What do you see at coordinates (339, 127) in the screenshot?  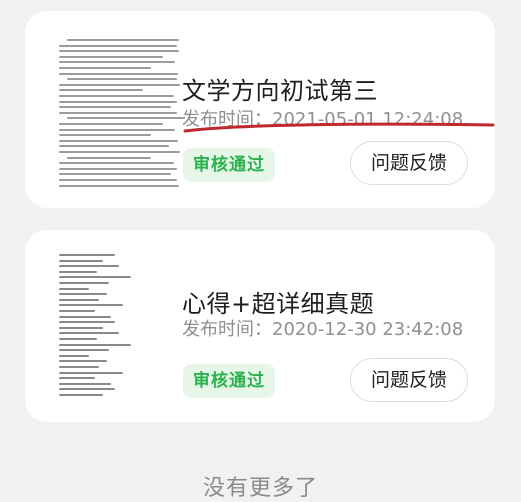 I see `red-underline-annotation` at bounding box center [339, 127].